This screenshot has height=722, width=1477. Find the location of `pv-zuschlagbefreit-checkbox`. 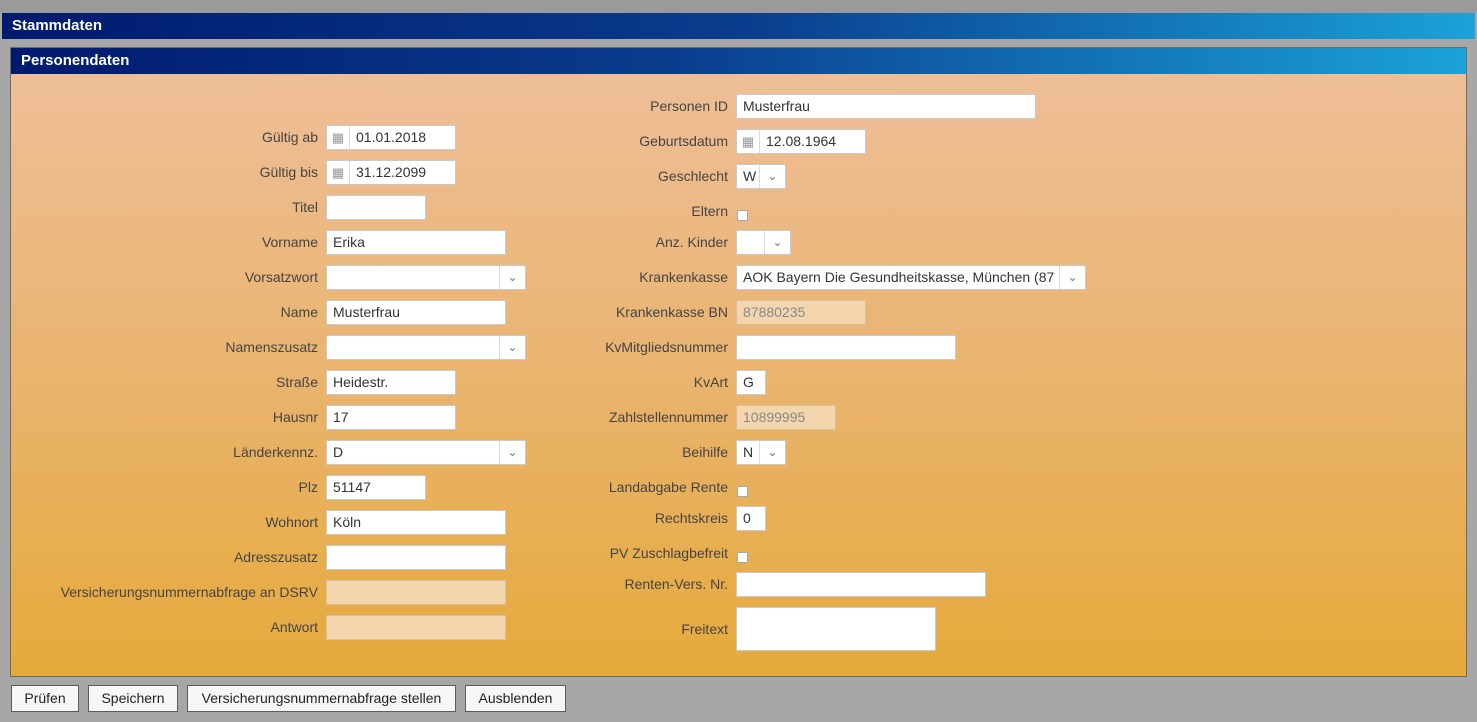

pv-zuschlagbefreit-checkbox is located at coordinates (742, 557).